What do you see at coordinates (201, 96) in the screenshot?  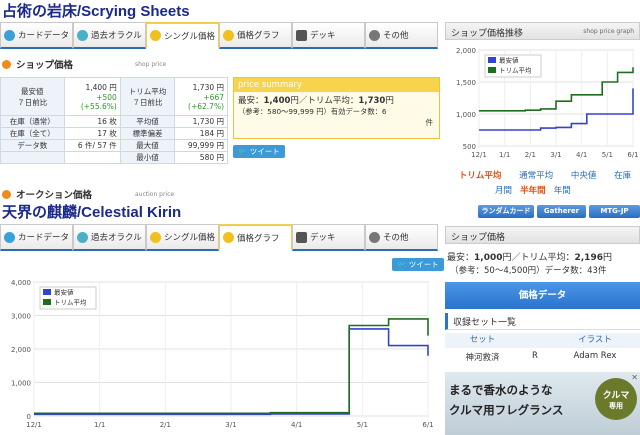 I see `value-trim: 1,730 円 +667 (+62.7%)` at bounding box center [201, 96].